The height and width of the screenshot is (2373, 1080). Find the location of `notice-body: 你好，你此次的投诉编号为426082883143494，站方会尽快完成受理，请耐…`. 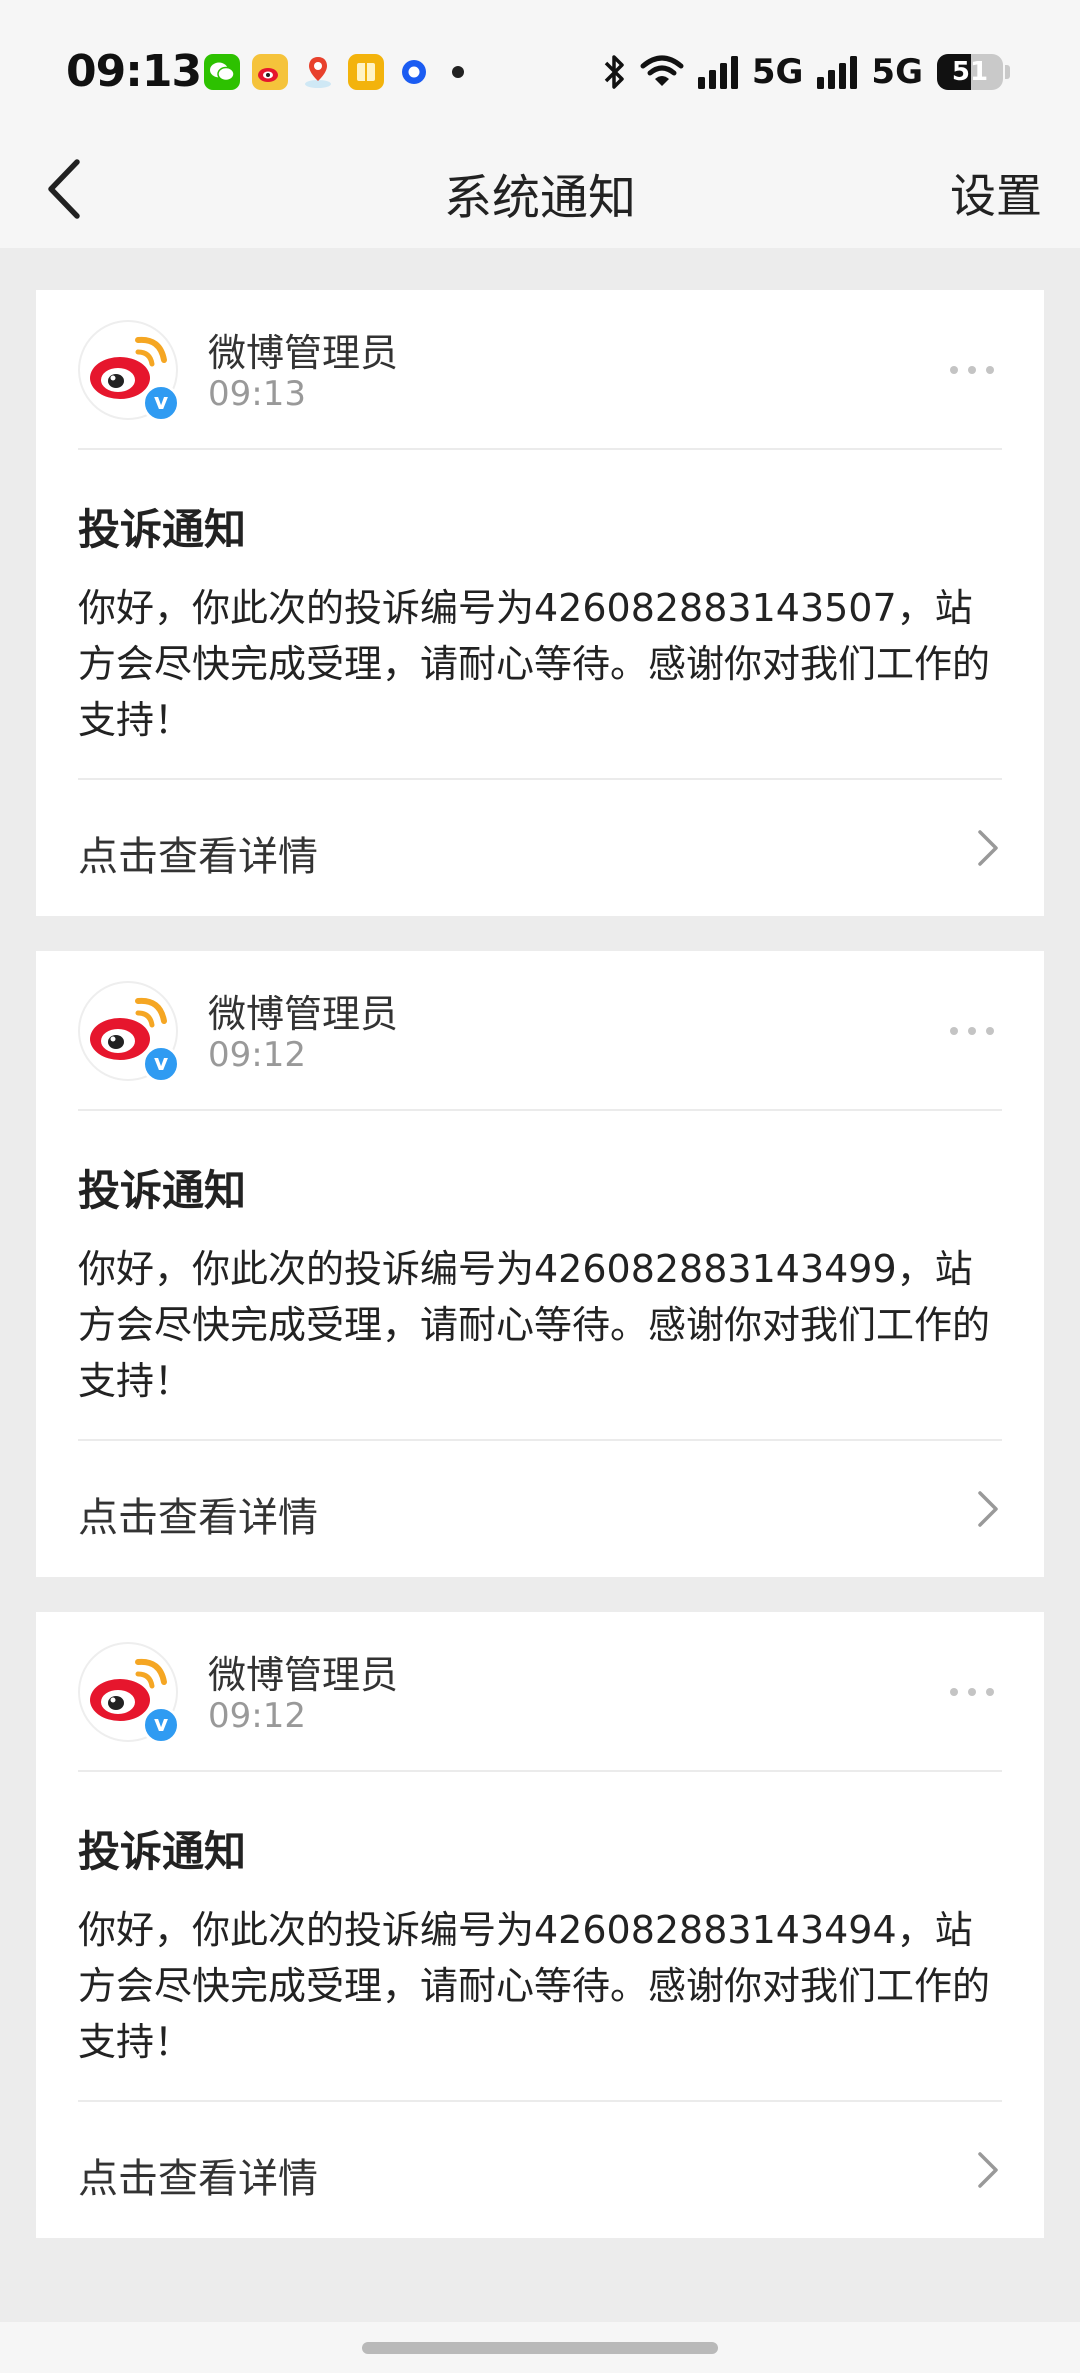

notice-body: 你好，你此次的投诉编号为426082883143494，站方会尽快完成受理，请耐… is located at coordinates (534, 1986).